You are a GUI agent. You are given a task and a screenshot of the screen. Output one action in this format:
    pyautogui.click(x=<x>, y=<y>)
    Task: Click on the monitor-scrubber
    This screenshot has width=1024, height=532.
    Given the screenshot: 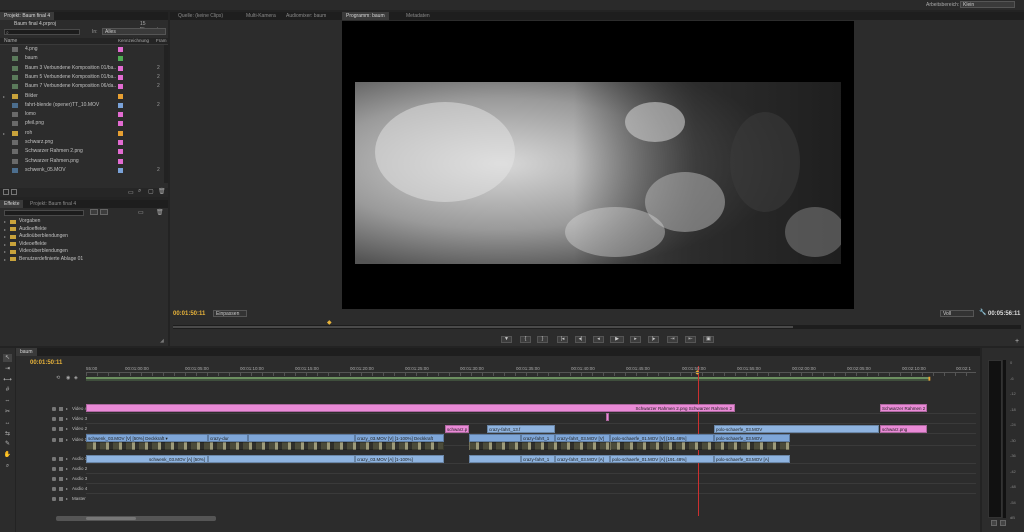 What is the action you would take?
    pyautogui.click(x=597, y=327)
    